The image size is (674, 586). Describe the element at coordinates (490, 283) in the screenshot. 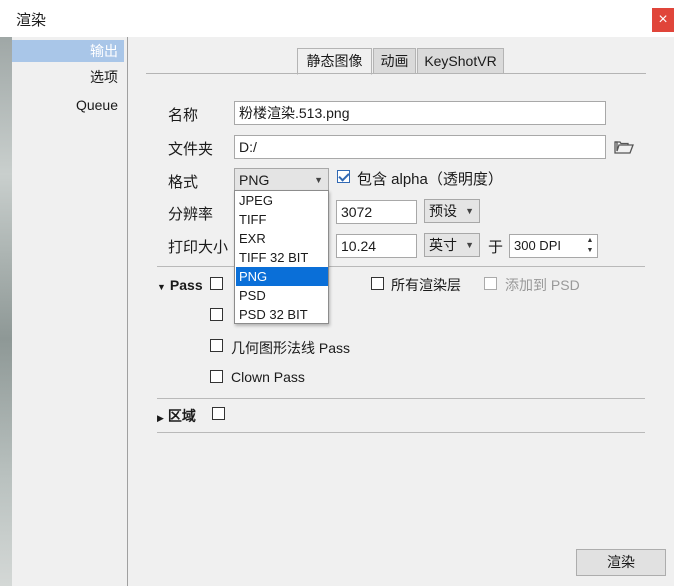

I see `add-to-psd-checkbox` at that location.